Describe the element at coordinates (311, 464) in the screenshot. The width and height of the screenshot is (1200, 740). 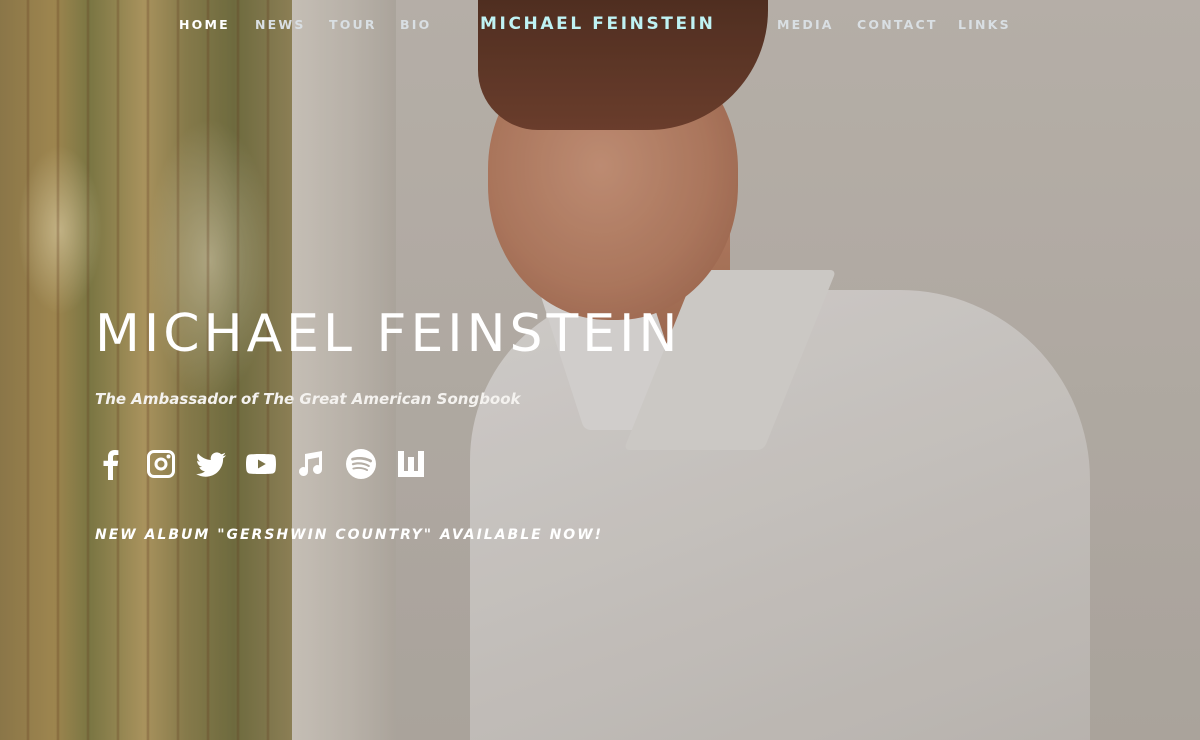
I see `apple-music-icon` at that location.